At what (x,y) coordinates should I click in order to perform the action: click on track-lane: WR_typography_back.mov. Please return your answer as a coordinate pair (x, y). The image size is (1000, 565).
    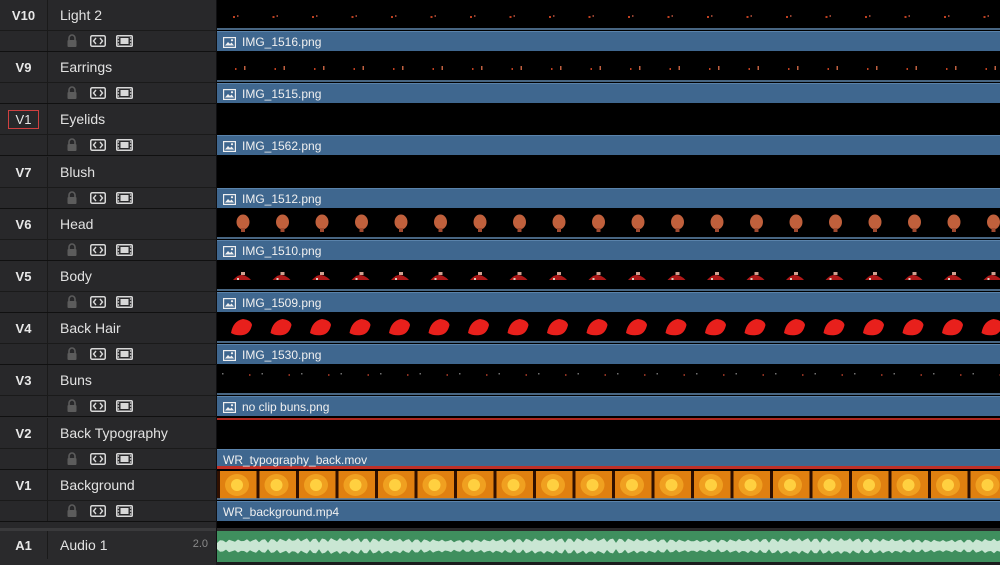
    Looking at the image, I should click on (608, 444).